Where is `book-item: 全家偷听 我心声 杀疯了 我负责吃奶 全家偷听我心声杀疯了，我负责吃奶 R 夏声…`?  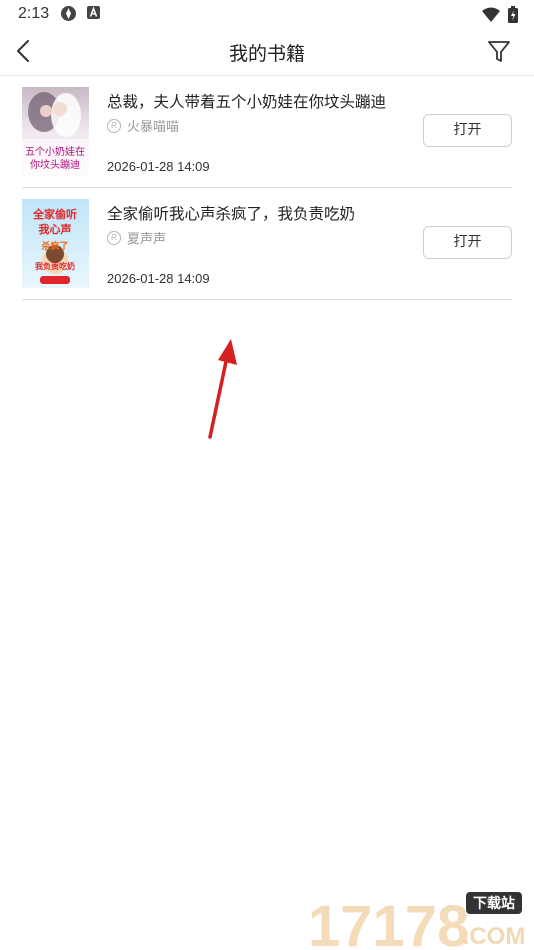
book-item: 全家偷听 我心声 杀疯了 我负责吃奶 全家偷听我心声杀疯了，我负责吃奶 R 夏声… is located at coordinates (267, 244).